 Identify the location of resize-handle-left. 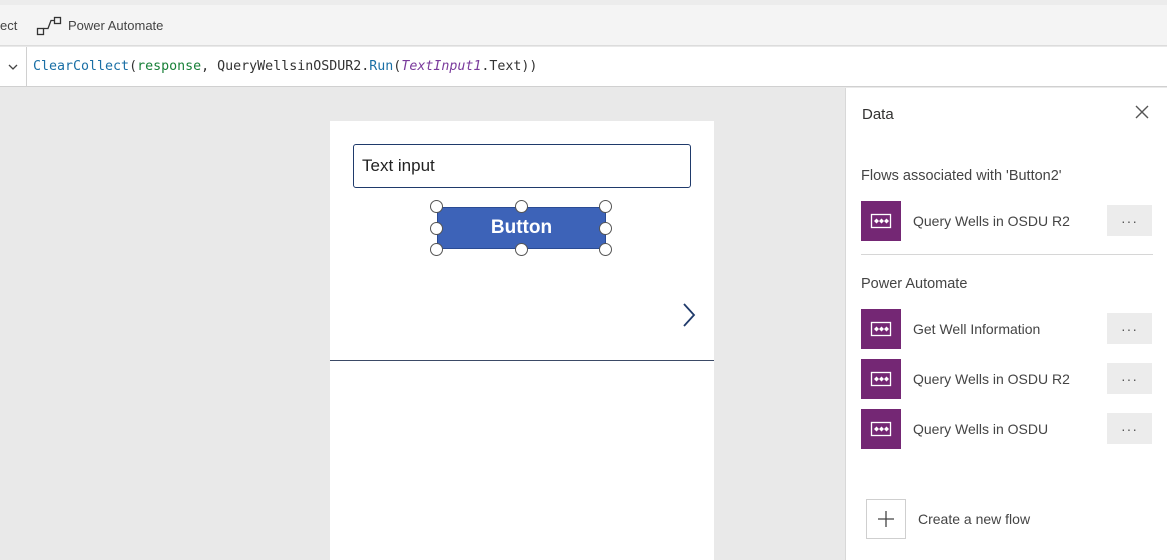
(436, 228).